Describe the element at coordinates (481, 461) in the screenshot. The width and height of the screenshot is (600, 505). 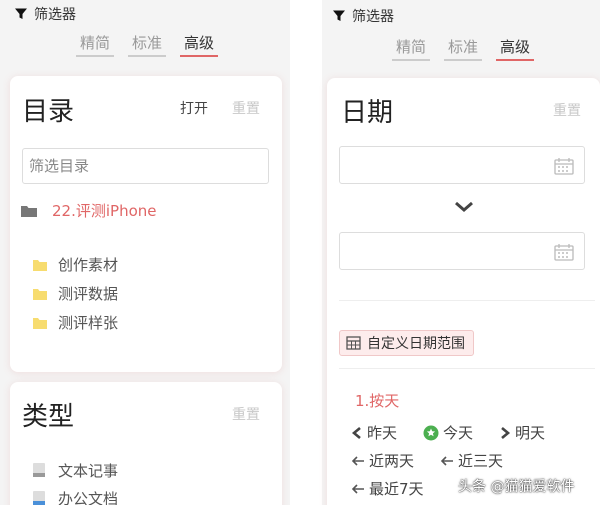
I see `last-three-days-label: 近三天` at that location.